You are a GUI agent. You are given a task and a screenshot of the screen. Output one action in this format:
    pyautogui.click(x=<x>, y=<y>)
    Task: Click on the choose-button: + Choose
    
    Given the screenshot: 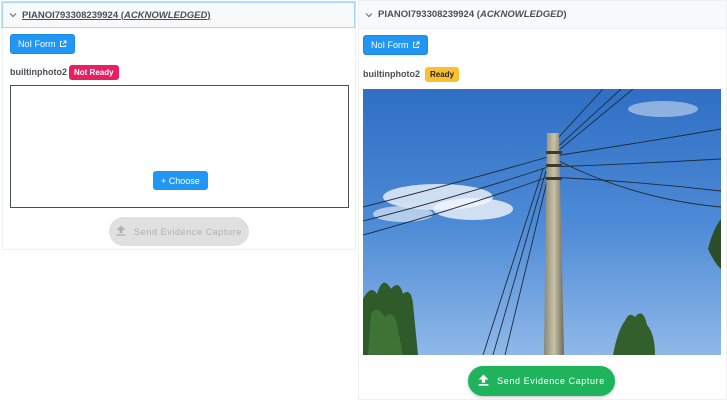 What is the action you would take?
    pyautogui.click(x=180, y=180)
    